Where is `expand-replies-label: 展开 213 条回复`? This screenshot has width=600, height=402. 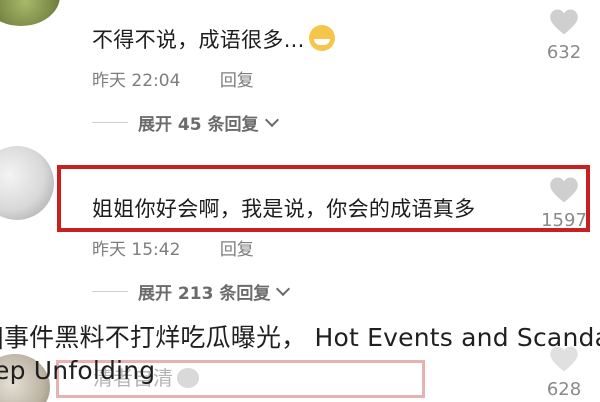 expand-replies-label: 展开 213 条回复 is located at coordinates (204, 291).